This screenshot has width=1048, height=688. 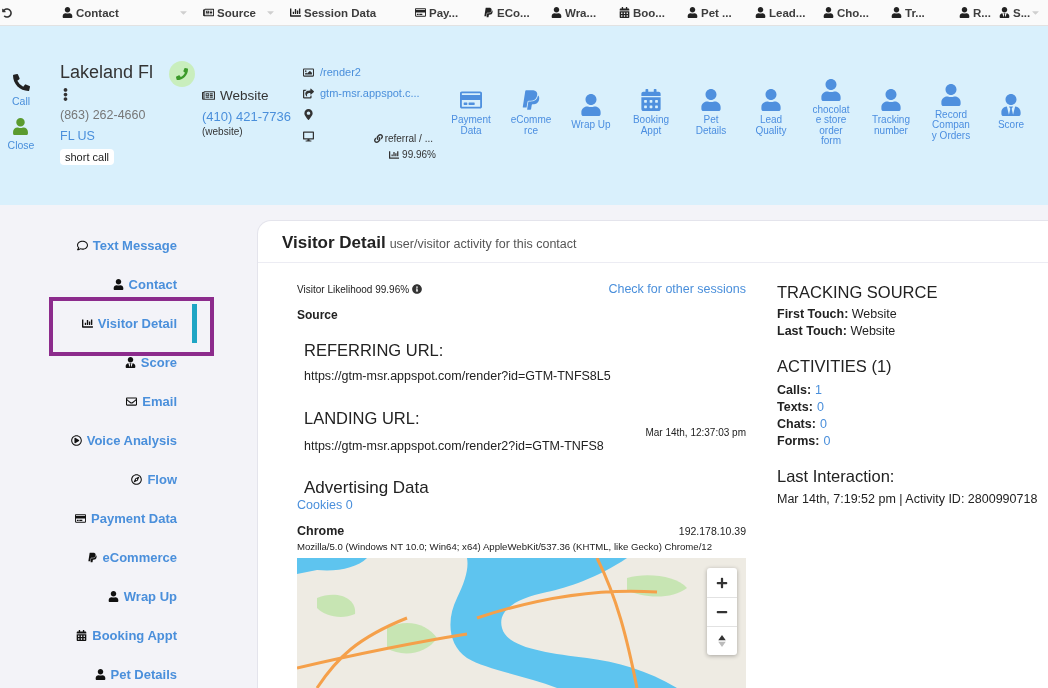 What do you see at coordinates (182, 73) in the screenshot?
I see `phone-call-icon` at bounding box center [182, 73].